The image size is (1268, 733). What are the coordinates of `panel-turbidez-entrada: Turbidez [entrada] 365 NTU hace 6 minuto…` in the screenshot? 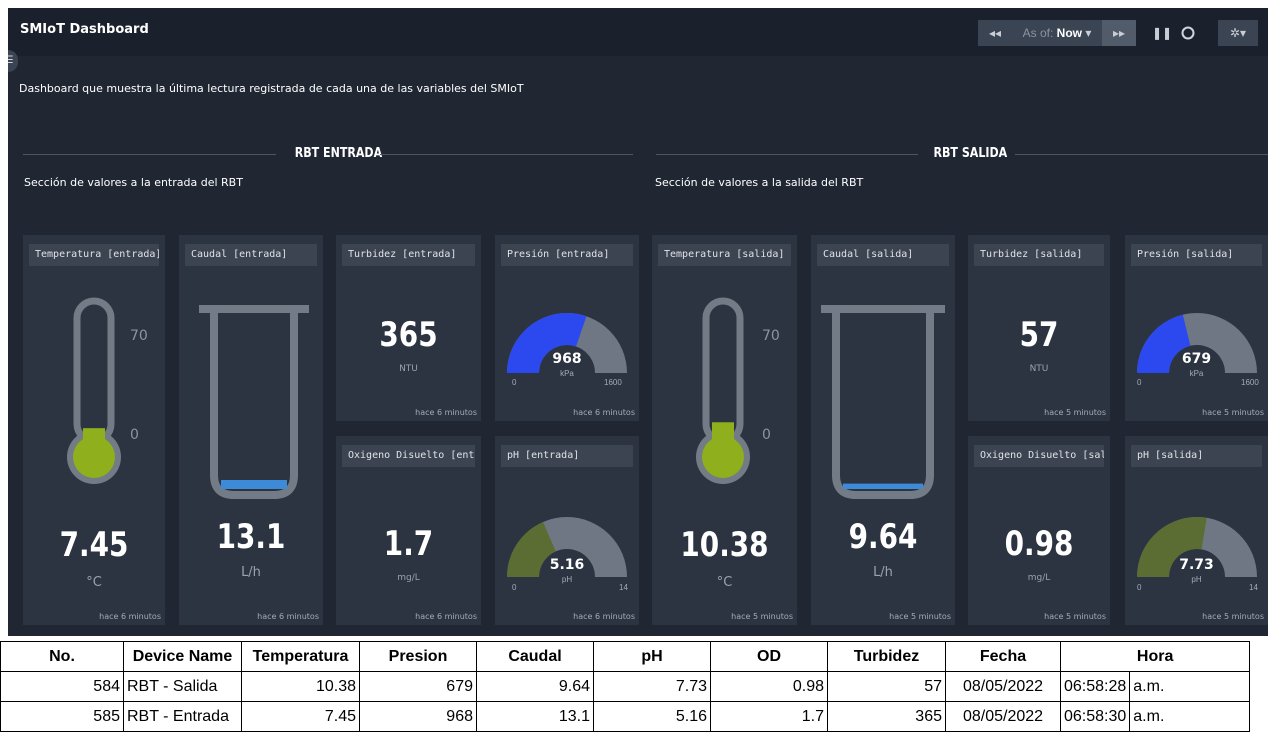 It's located at (408, 328).